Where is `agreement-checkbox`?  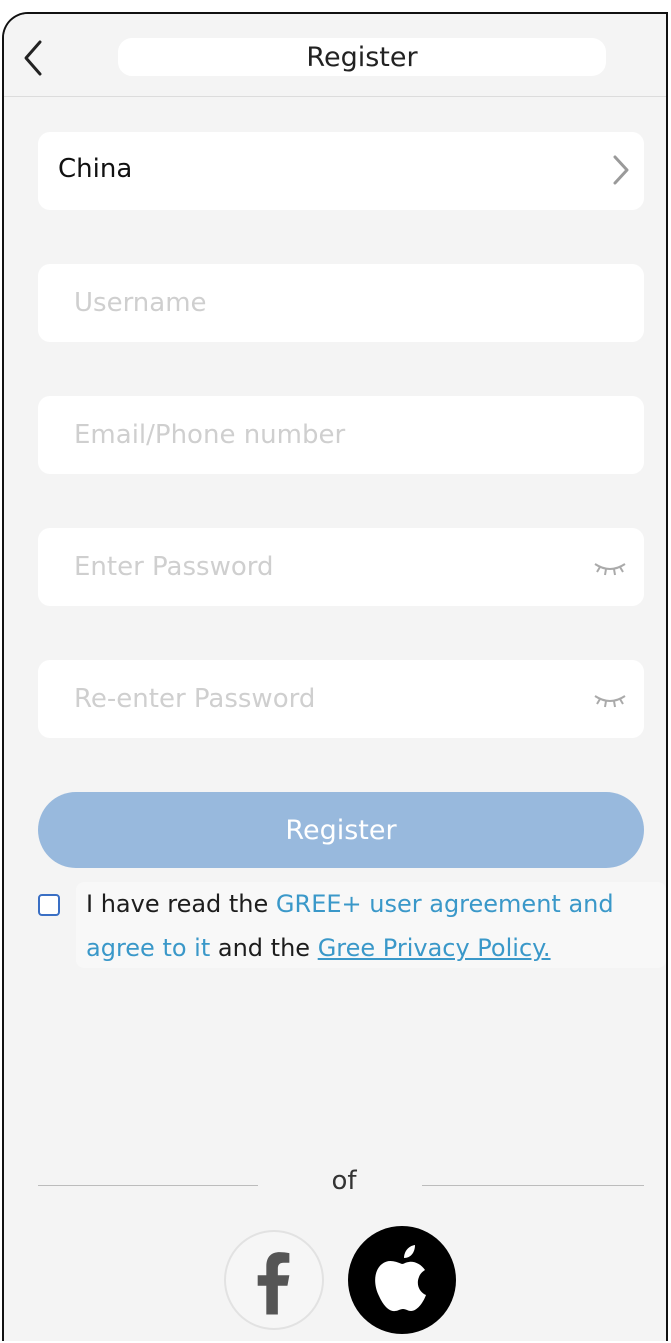 agreement-checkbox is located at coordinates (49, 905).